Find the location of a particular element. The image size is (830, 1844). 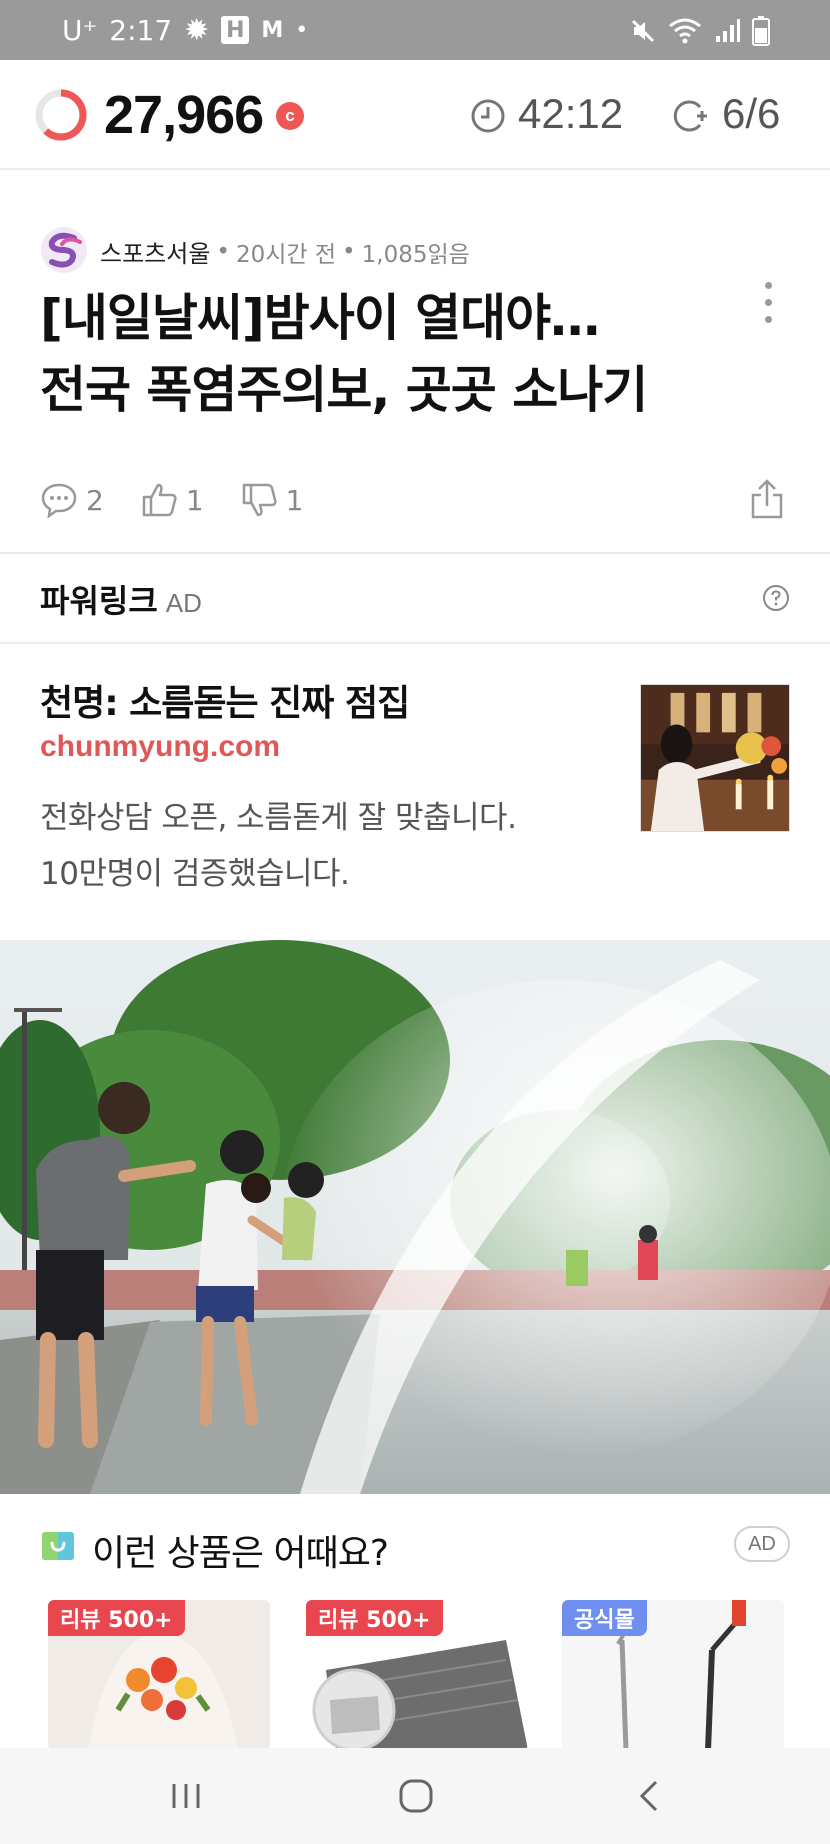

article-meta: 스포츠서울 • 20시간 전 • 1,085읽음 is located at coordinates (285, 251).